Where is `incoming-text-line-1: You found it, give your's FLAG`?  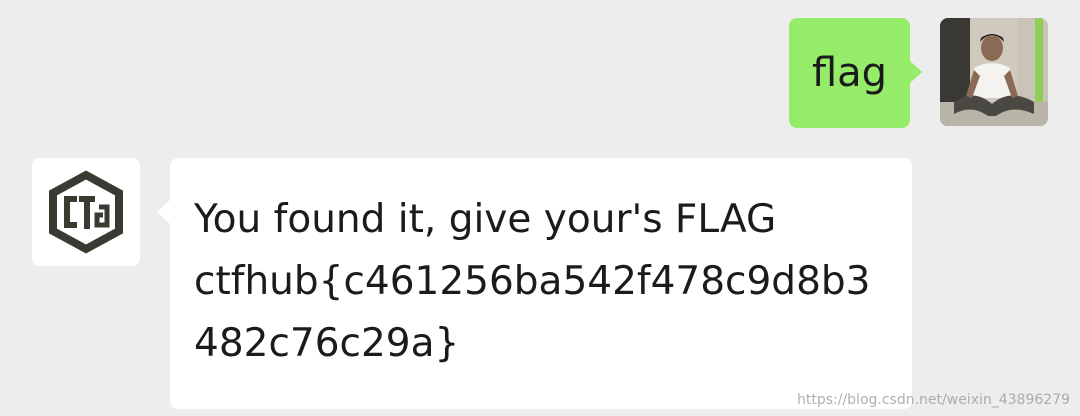 incoming-text-line-1: You found it, give your's FLAG is located at coordinates (485, 219).